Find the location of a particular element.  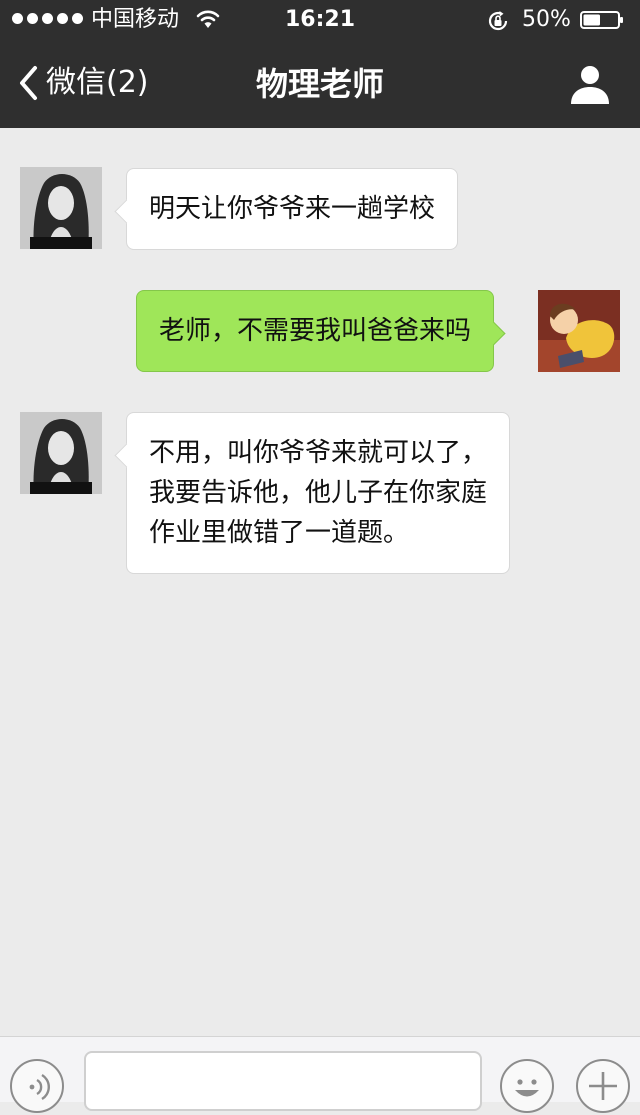

voice-input-button is located at coordinates (37, 1086).